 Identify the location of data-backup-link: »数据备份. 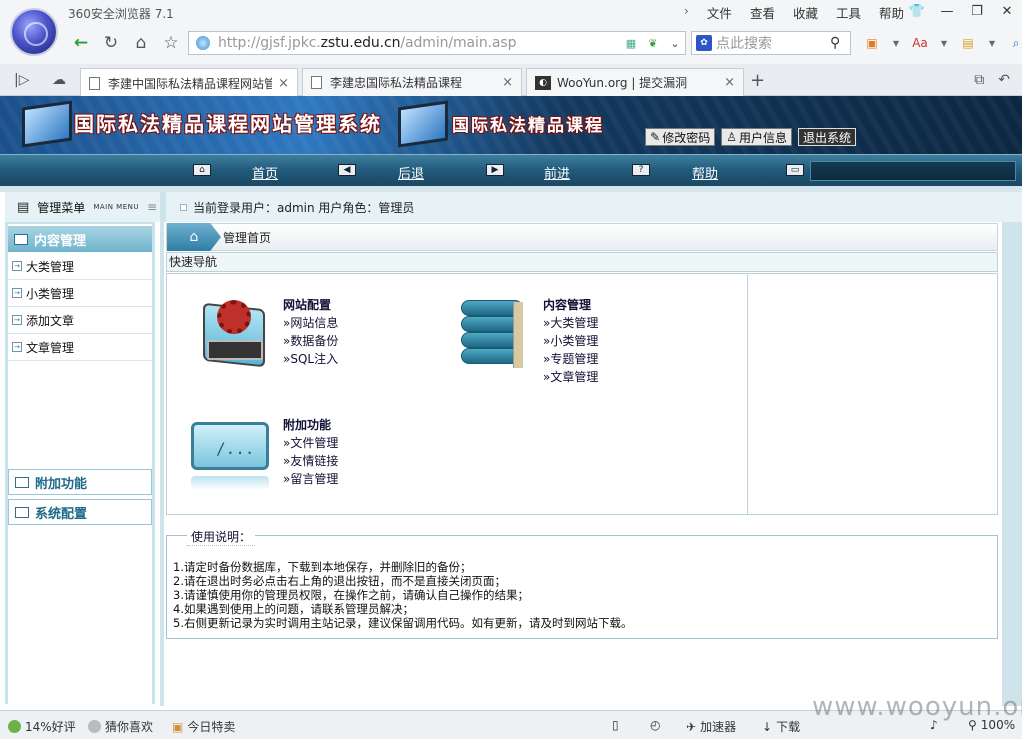
(310, 340).